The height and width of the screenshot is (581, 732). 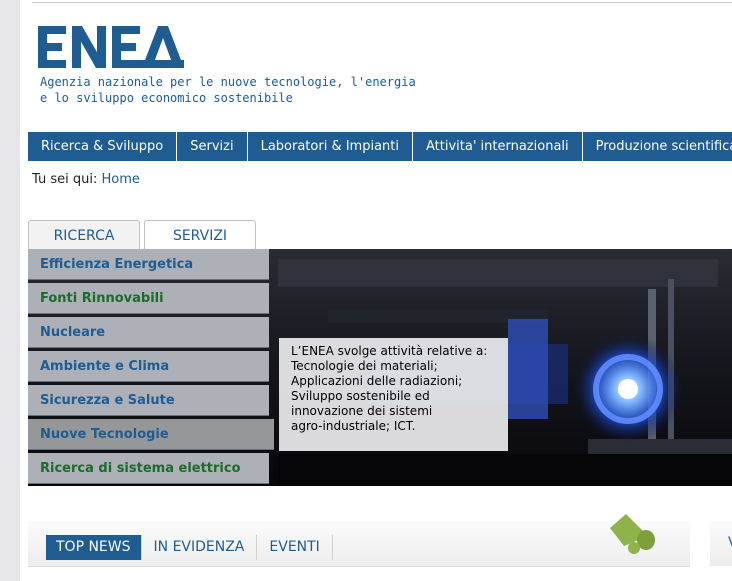 I want to click on tab-servizi: SERVIZI, so click(x=200, y=235).